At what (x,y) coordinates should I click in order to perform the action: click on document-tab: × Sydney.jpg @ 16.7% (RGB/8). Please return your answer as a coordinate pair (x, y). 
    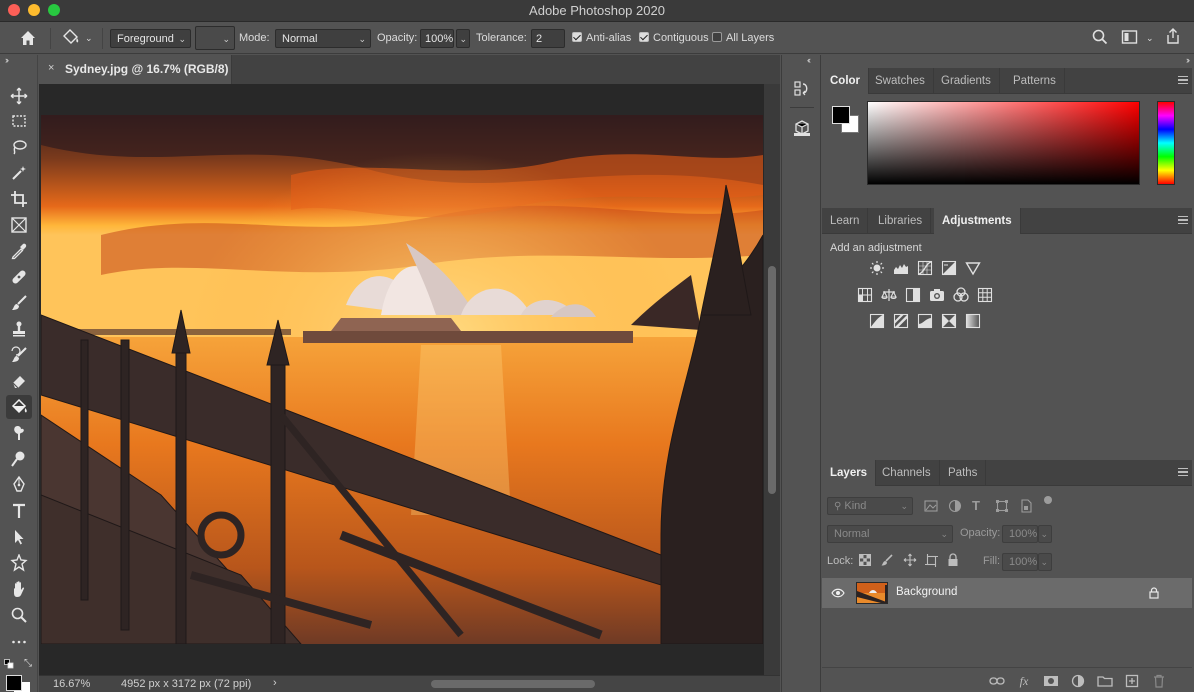
    Looking at the image, I should click on (135, 69).